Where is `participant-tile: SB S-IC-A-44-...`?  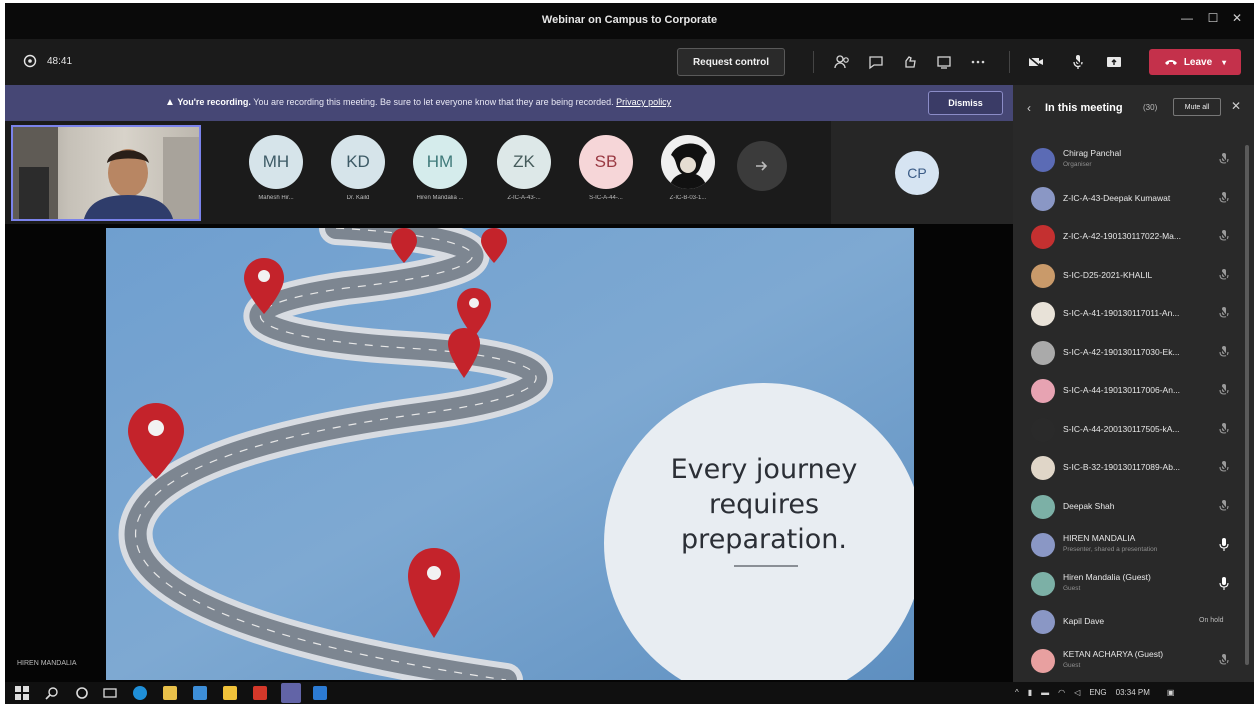
participant-tile: SB S-IC-A-44-... is located at coordinates (606, 168).